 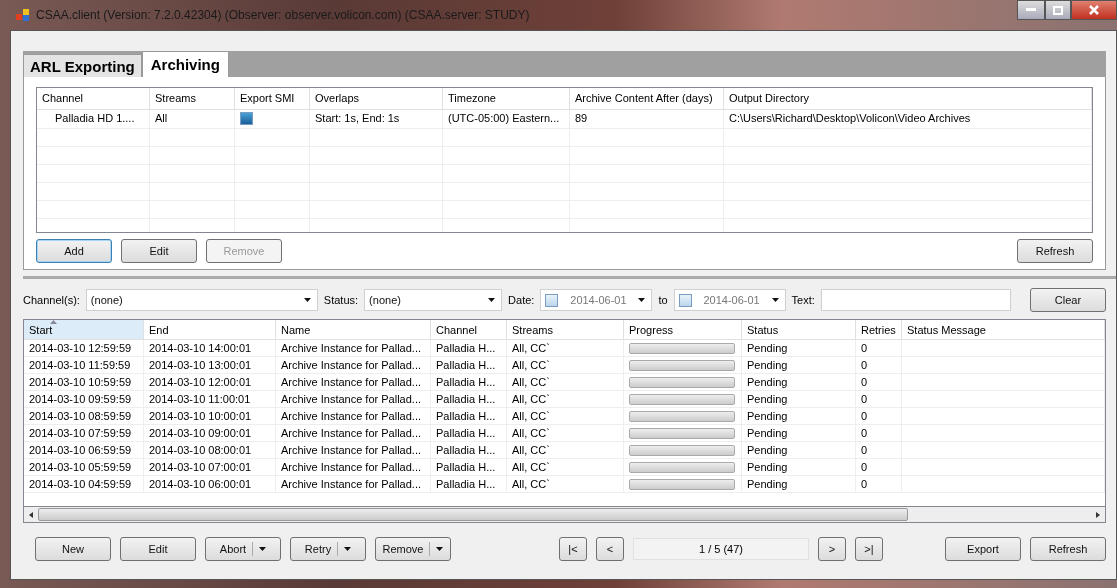 I want to click on page-indicator: 1 / 5 (47), so click(x=721, y=549).